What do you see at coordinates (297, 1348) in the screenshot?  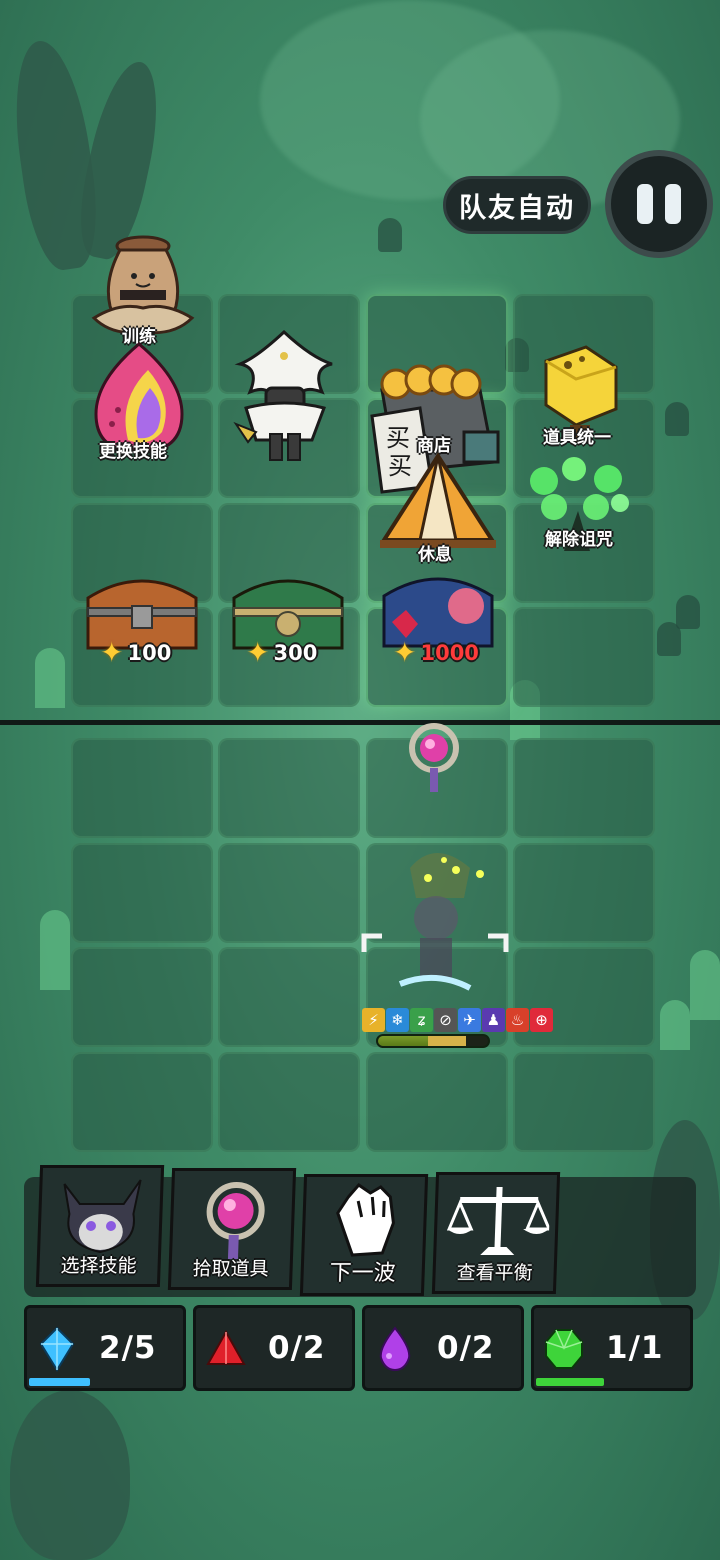 I see `red-gem-value: 0/2` at bounding box center [297, 1348].